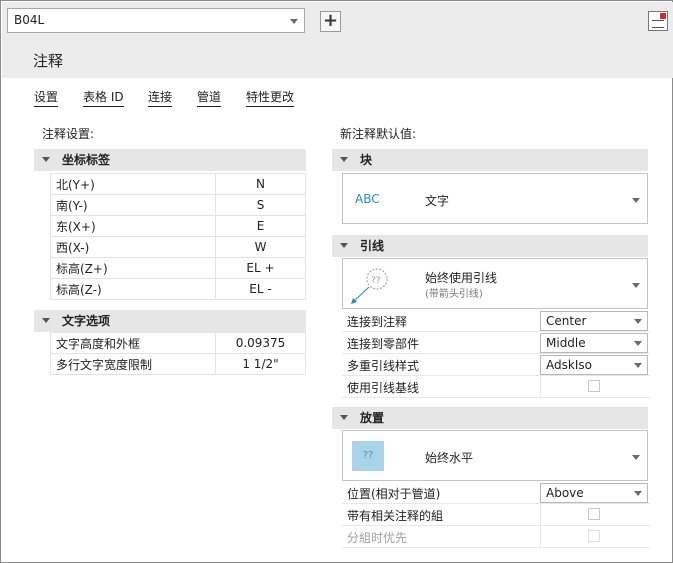  I want to click on leader-option-sublabel: (带箭头引线), so click(454, 294).